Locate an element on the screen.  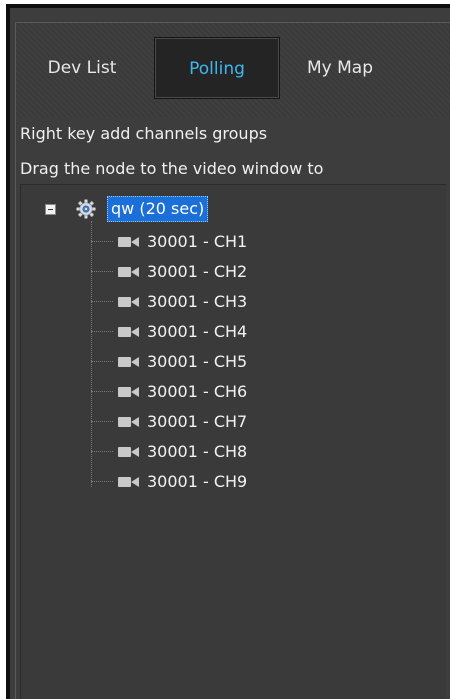
gear-icon is located at coordinates (86, 209).